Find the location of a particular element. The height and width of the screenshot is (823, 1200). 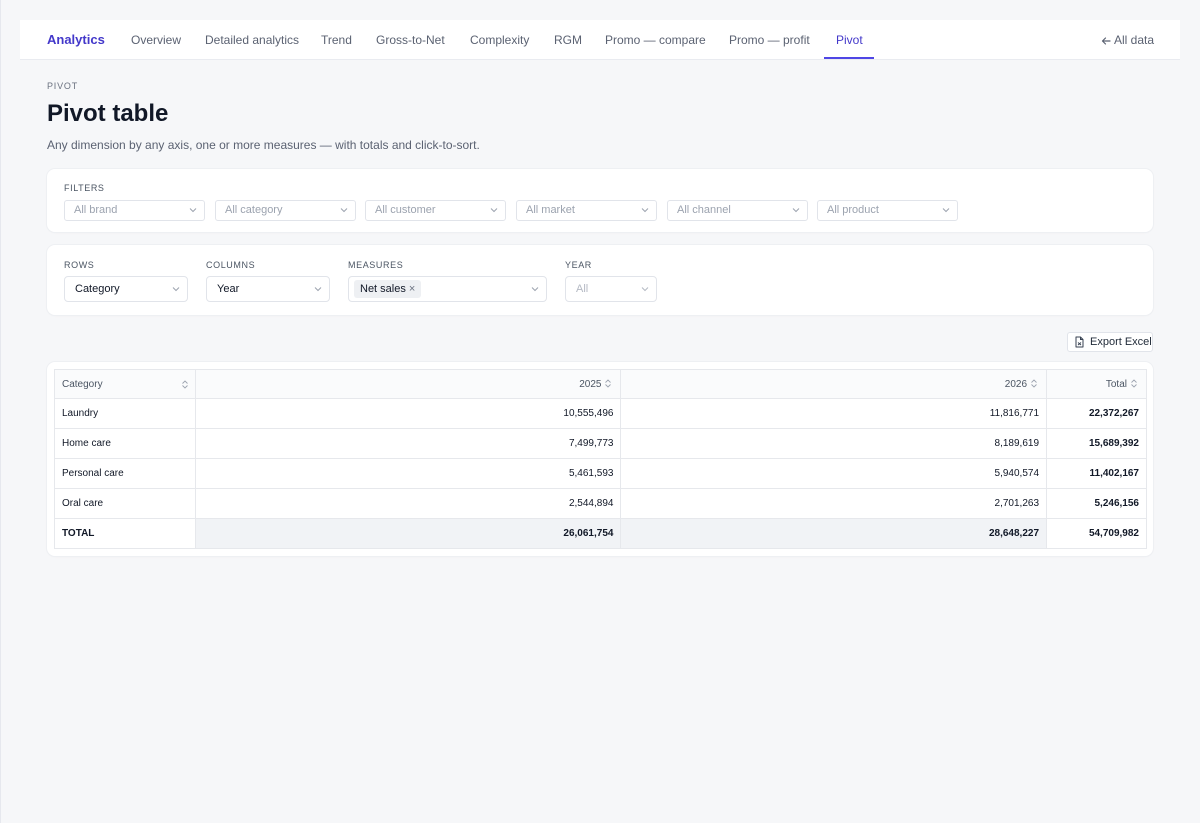

columns-select: Year is located at coordinates (268, 289).